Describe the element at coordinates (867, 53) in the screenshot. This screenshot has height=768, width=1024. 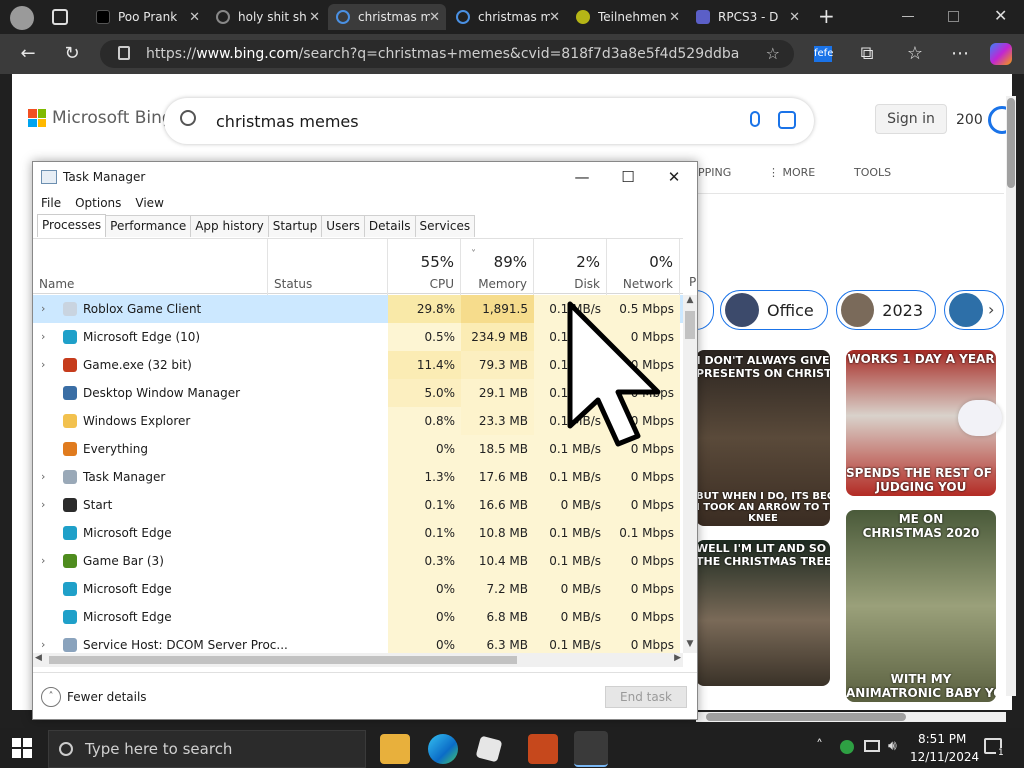
I see `extensions-puzzle-icon: ⧉` at that location.